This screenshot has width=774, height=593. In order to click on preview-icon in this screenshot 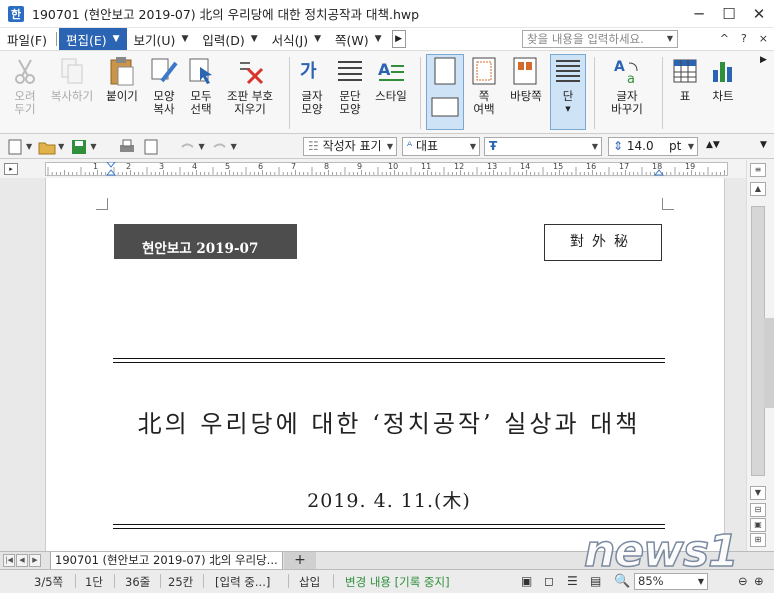, I will do `click(151, 147)`.